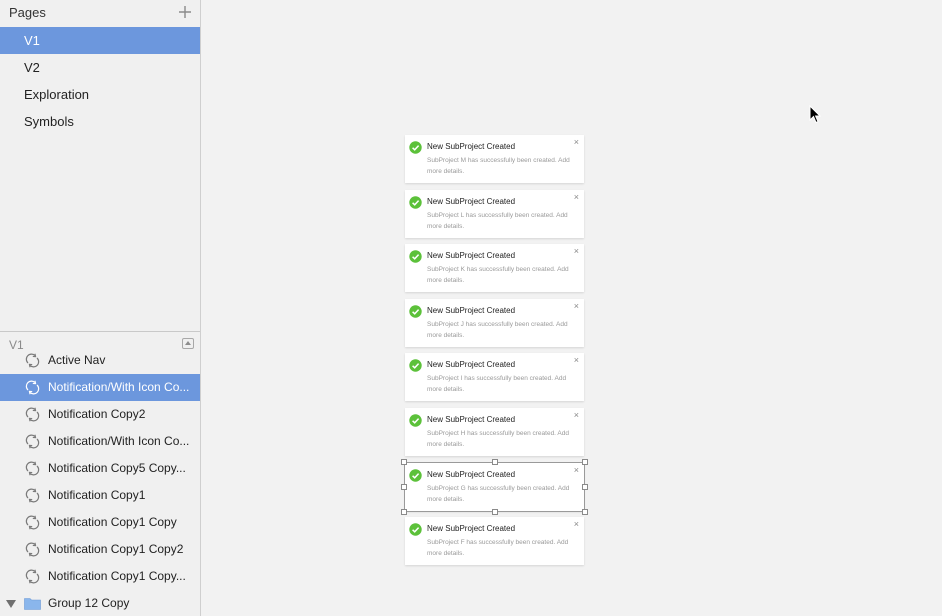 The height and width of the screenshot is (616, 942). Describe the element at coordinates (100, 67) in the screenshot. I see `page-item: V2` at that location.